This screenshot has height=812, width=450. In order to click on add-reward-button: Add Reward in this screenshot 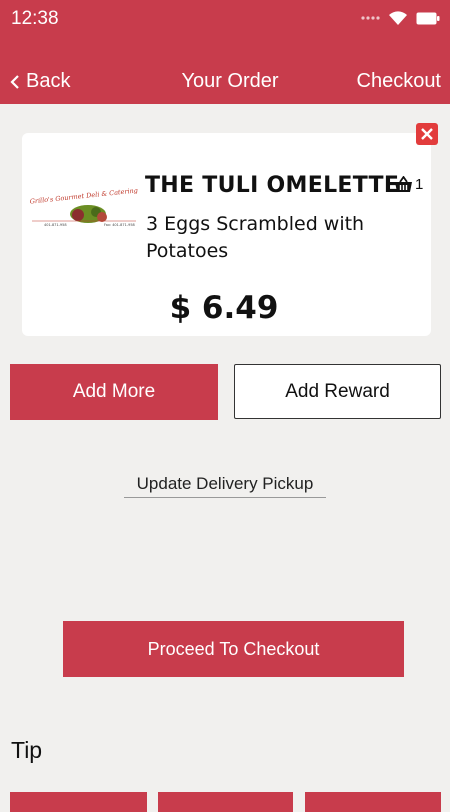, I will do `click(337, 391)`.